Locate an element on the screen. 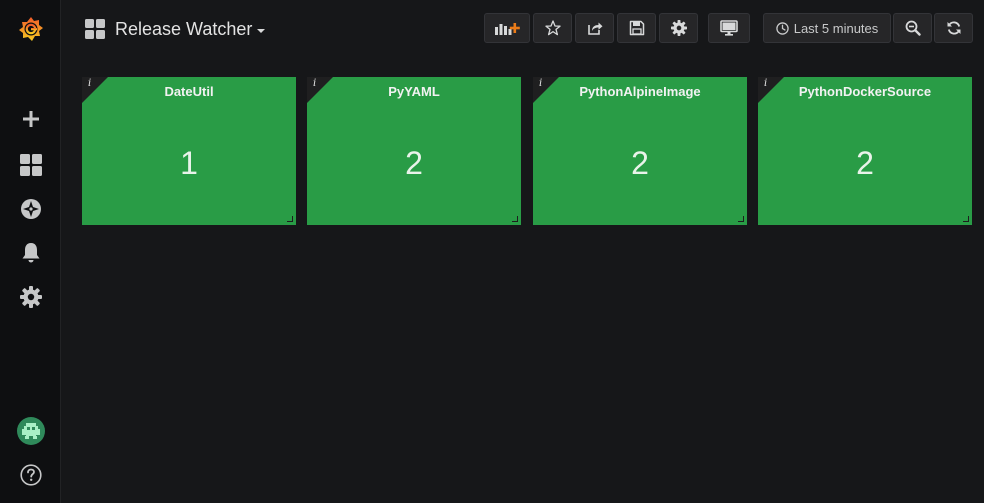 This screenshot has width=984, height=503. cycle-view-mode-button is located at coordinates (729, 28).